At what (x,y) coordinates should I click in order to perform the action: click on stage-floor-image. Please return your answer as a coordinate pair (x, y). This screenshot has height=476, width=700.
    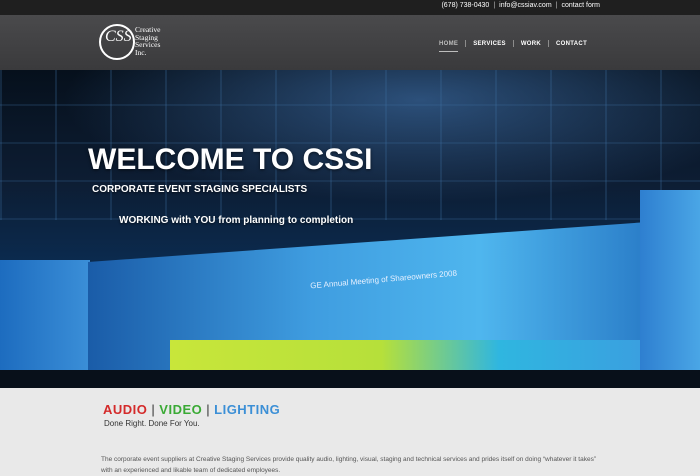
    Looking at the image, I should click on (350, 379).